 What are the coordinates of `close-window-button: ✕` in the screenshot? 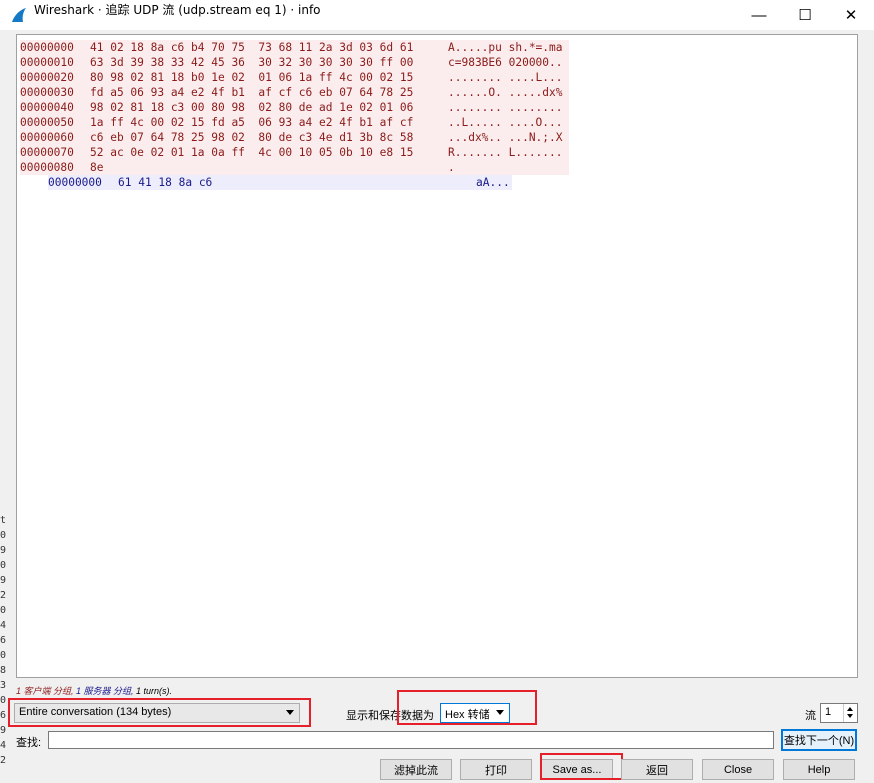 It's located at (851, 15).